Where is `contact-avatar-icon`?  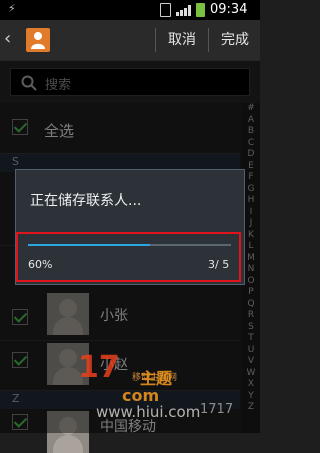 contact-avatar-icon is located at coordinates (38, 40).